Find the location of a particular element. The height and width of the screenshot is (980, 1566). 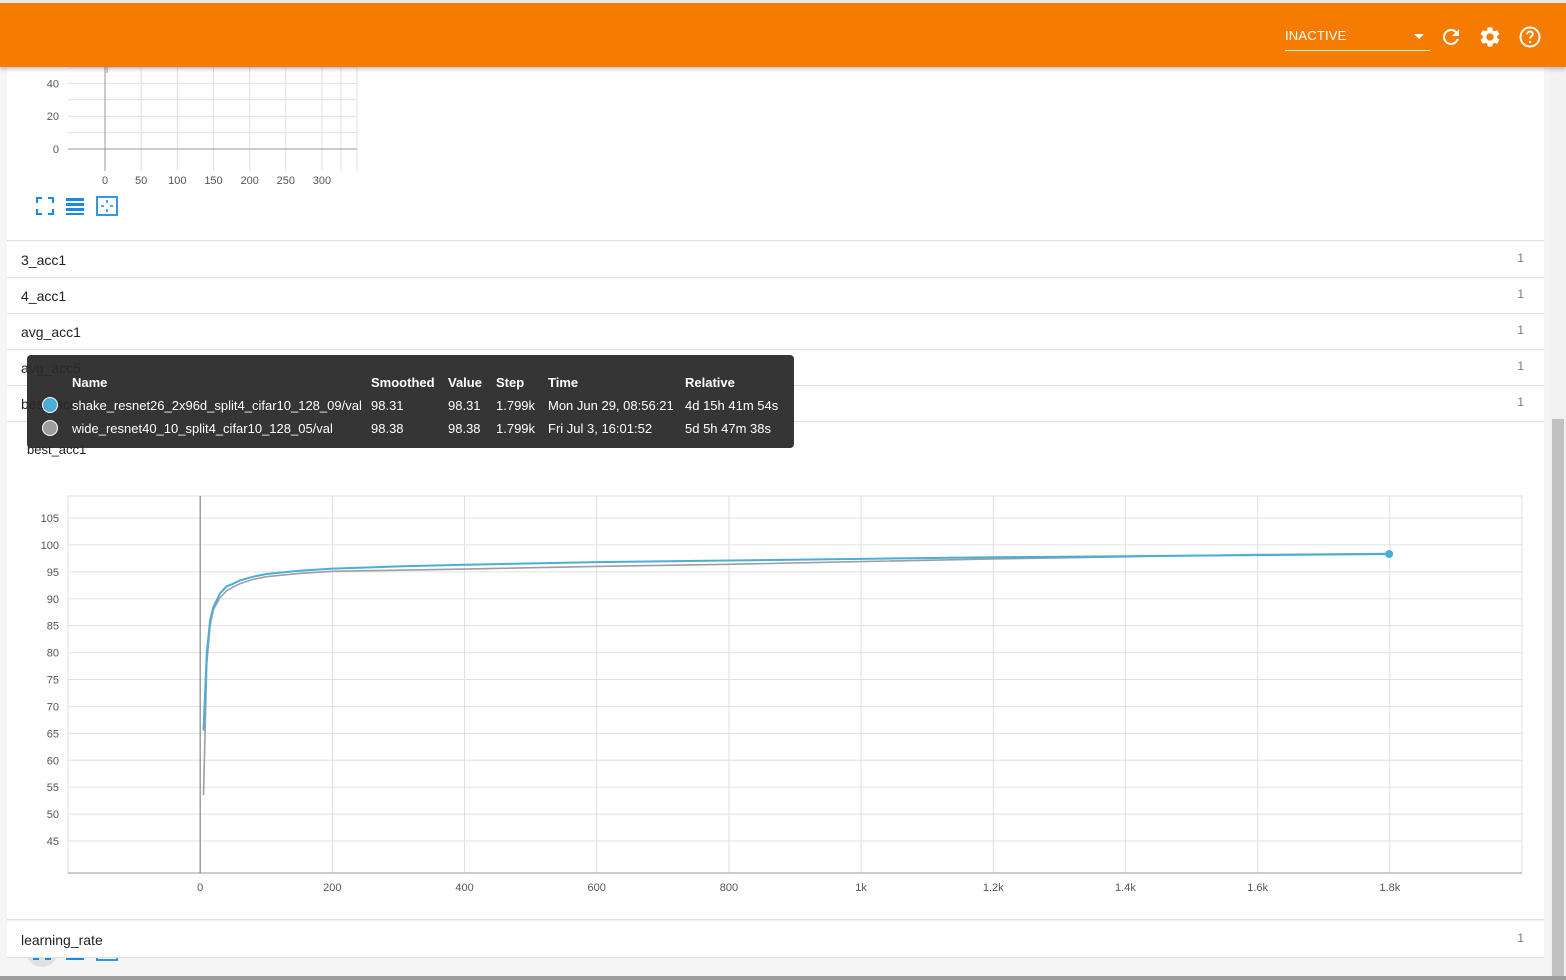

scrollbar is located at coordinates (1558, 523).